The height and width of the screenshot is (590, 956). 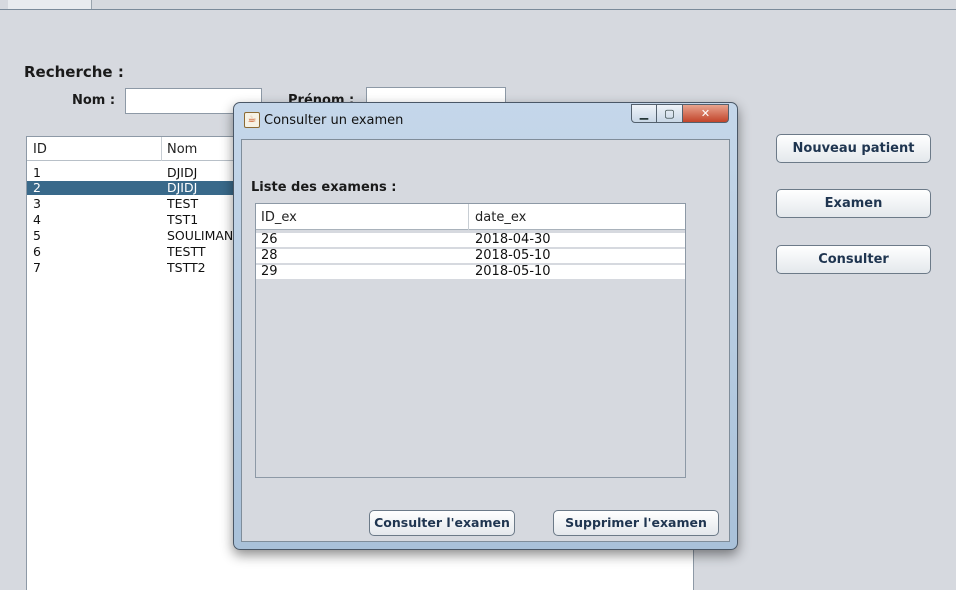 I want to click on maximize-icon: ▢, so click(x=669, y=113).